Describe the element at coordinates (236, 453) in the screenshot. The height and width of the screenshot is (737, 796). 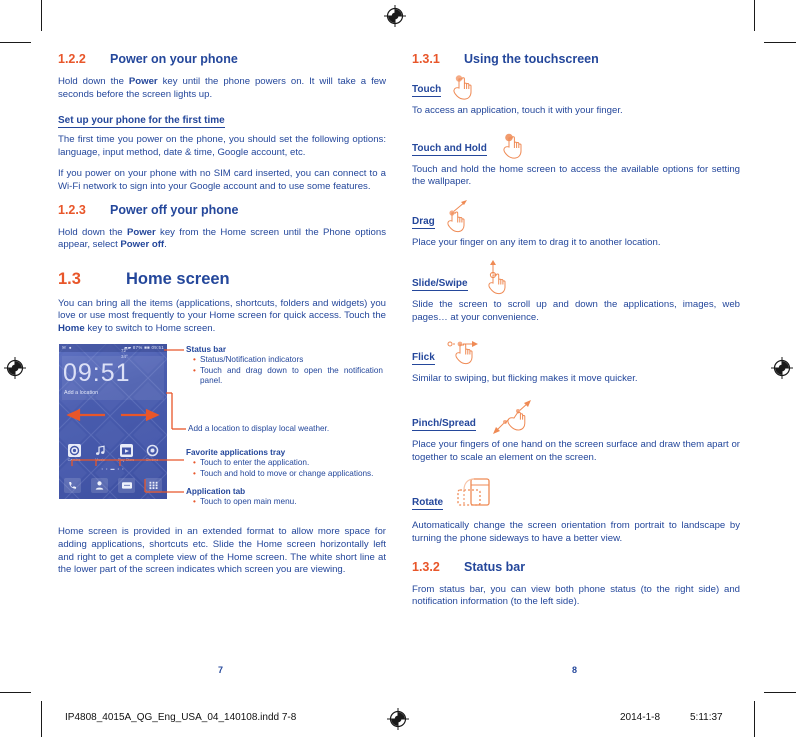
I see `callout-title-favorite-tray: Favorite applications tray` at that location.